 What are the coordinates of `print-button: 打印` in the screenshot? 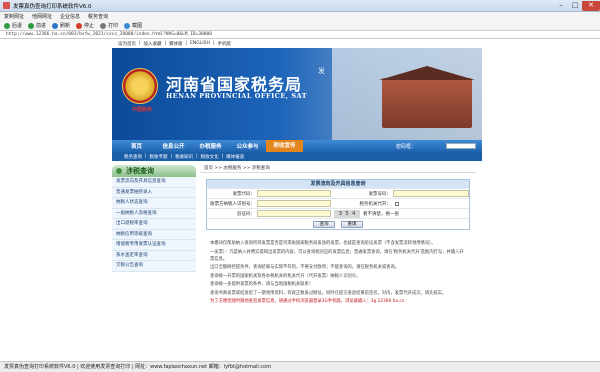 It's located at (109, 25).